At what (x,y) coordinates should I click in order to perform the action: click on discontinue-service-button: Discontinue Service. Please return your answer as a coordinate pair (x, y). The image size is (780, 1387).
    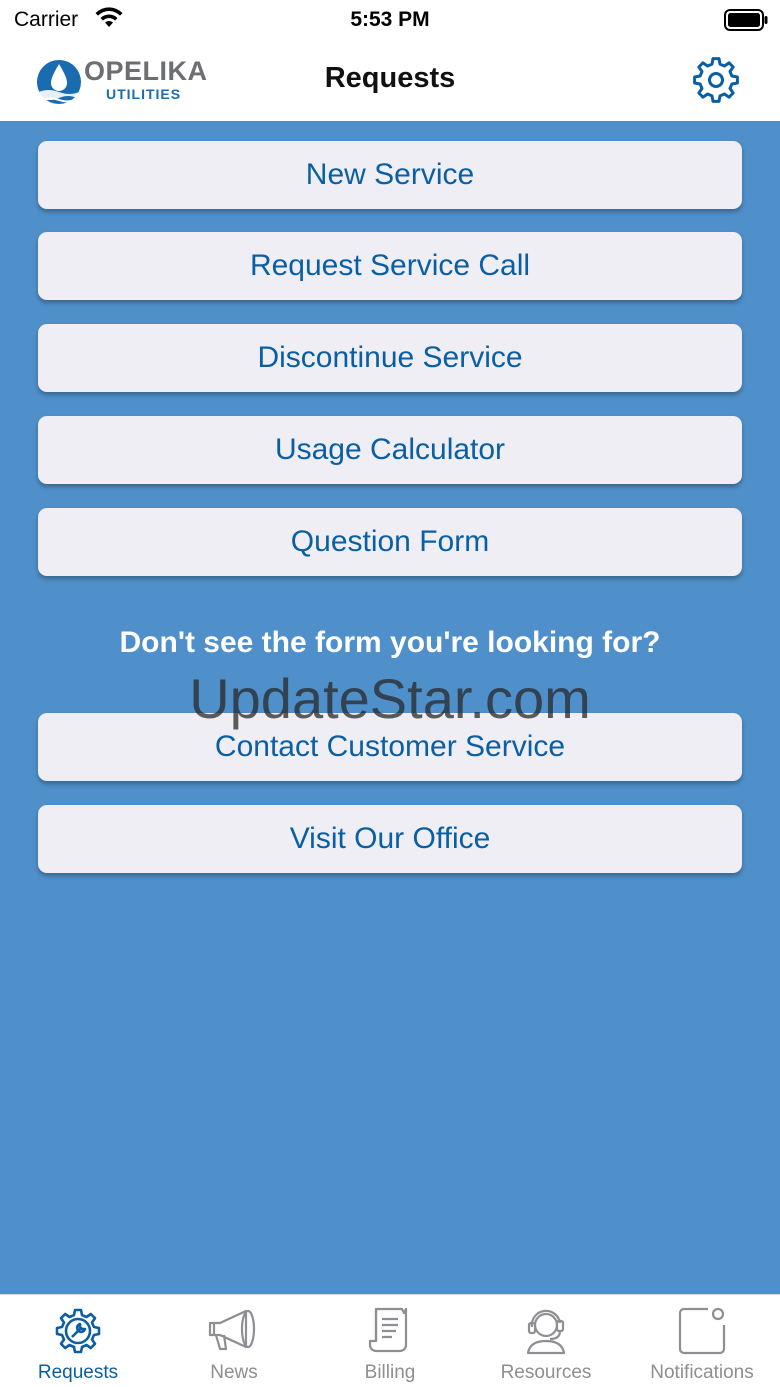
    Looking at the image, I should click on (390, 358).